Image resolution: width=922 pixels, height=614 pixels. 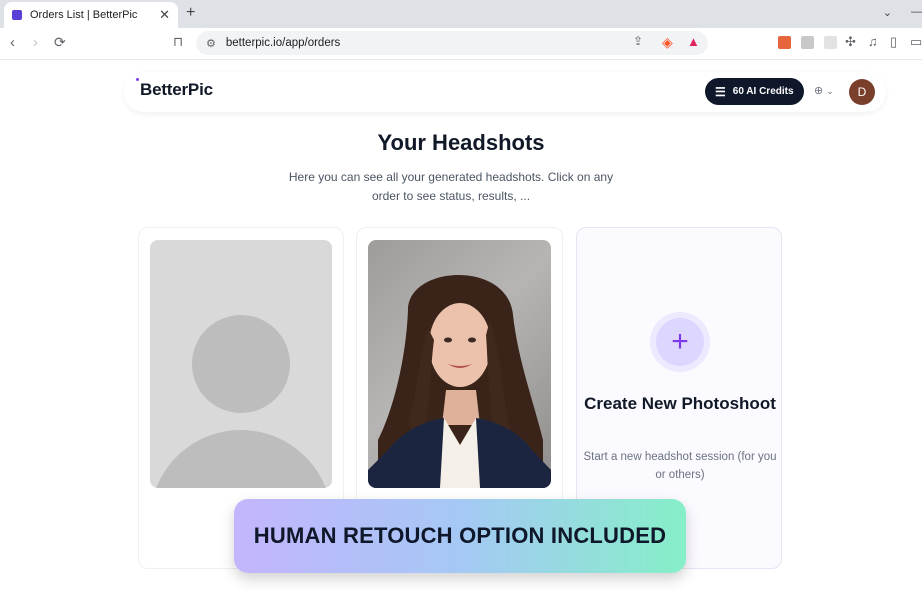 I want to click on plus-icon: +, so click(x=680, y=342).